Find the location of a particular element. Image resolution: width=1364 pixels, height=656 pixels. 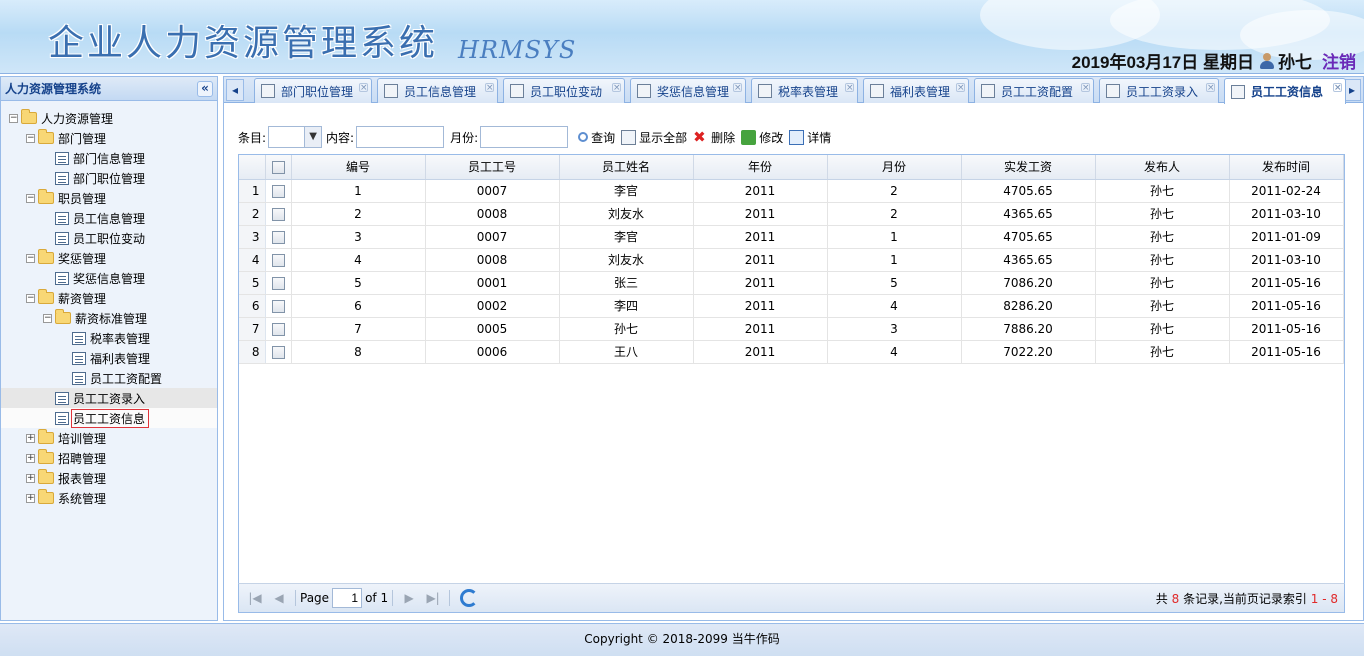

column-header: 员工姓名 is located at coordinates (626, 167).